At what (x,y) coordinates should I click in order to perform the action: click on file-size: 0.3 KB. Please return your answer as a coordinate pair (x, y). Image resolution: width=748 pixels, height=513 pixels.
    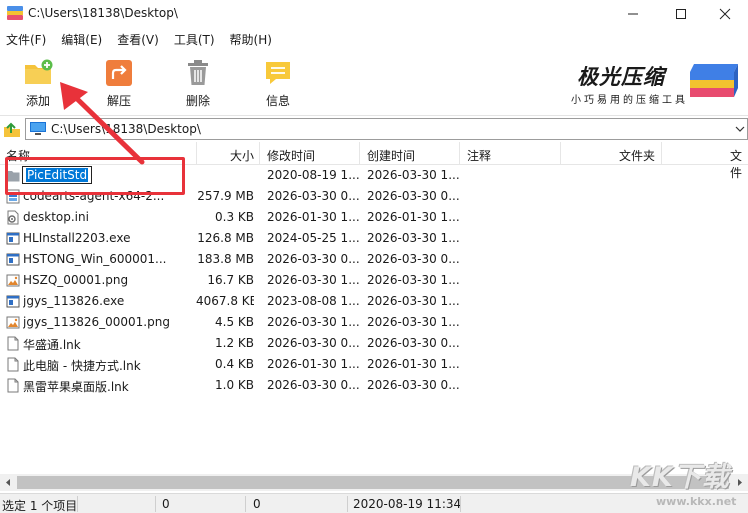
    Looking at the image, I should click on (234, 217).